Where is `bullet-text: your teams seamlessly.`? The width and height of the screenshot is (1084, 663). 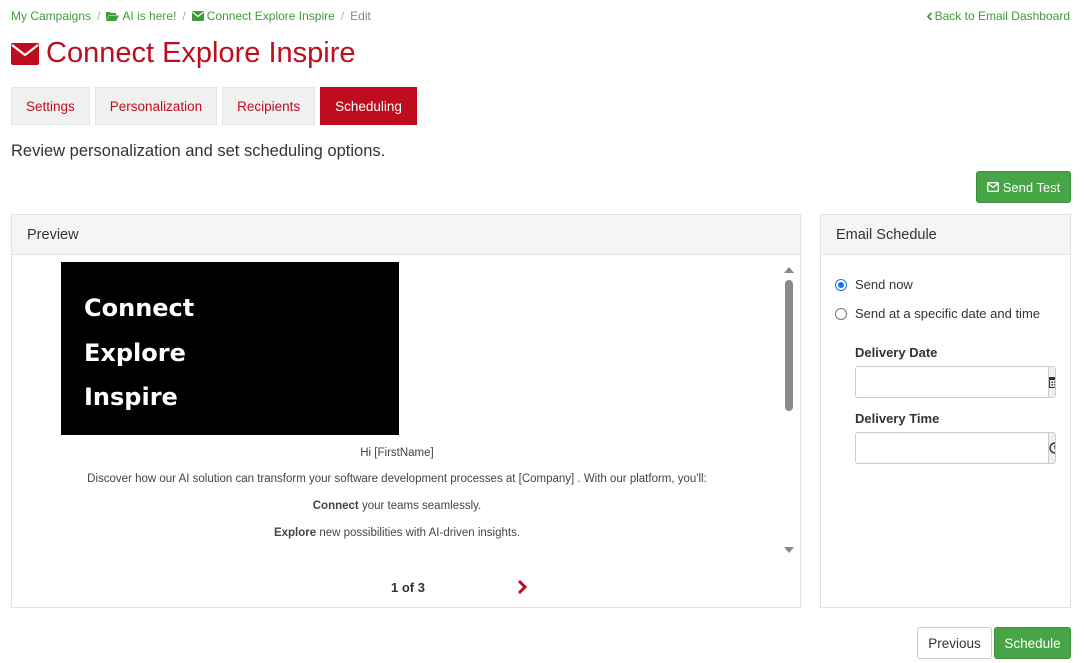 bullet-text: your teams seamlessly. is located at coordinates (420, 506).